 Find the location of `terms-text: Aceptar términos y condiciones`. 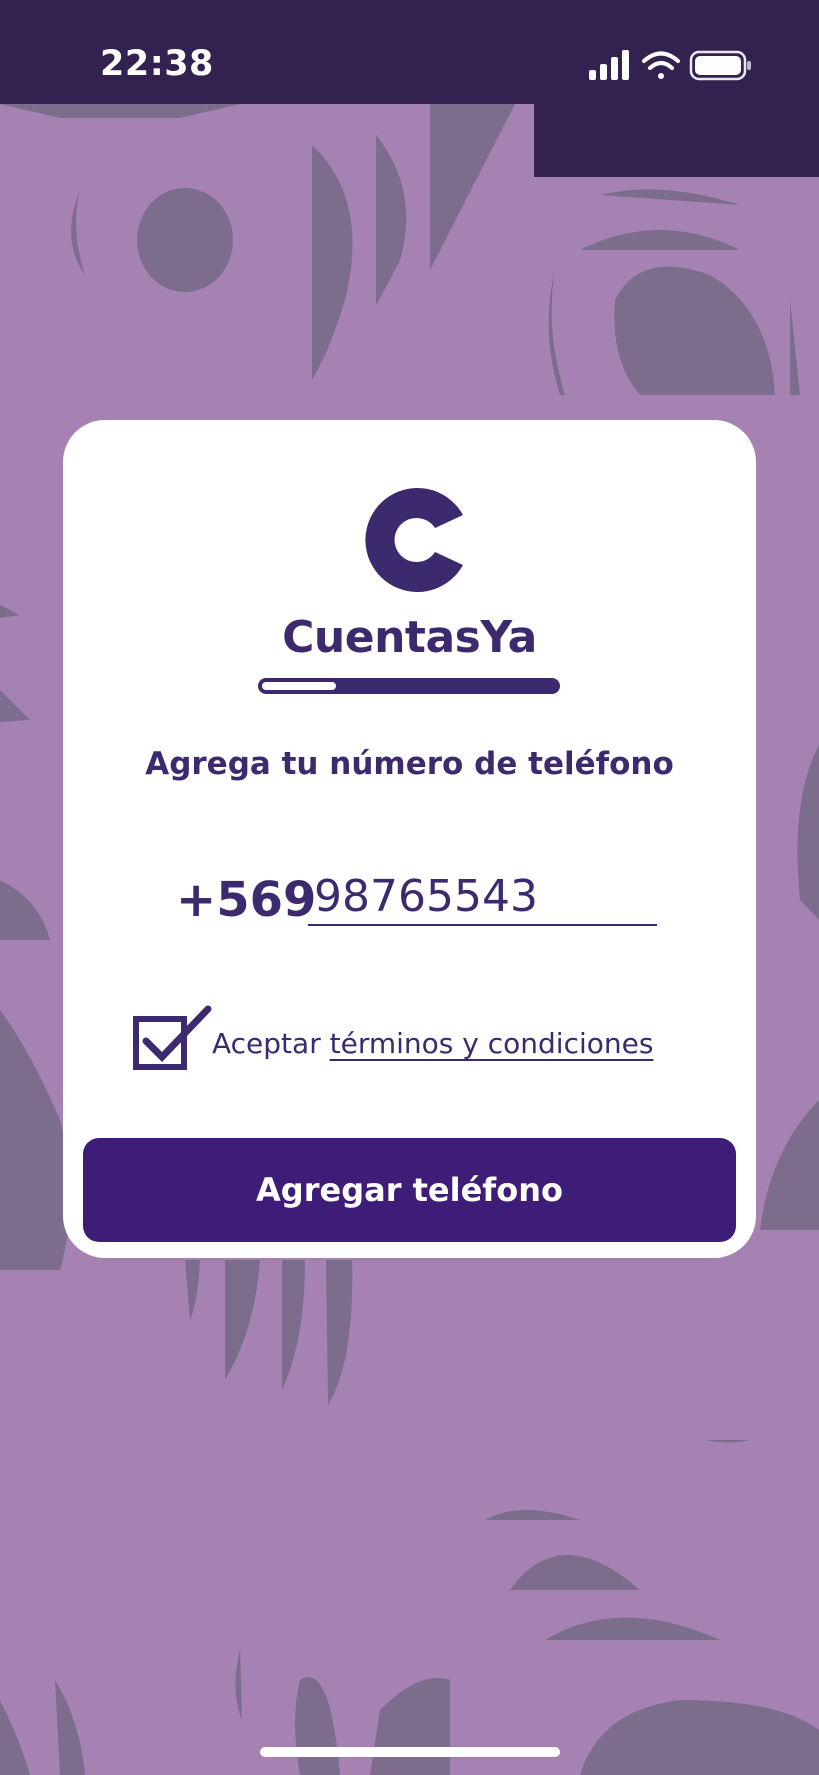

terms-text: Aceptar términos y condiciones is located at coordinates (432, 1043).